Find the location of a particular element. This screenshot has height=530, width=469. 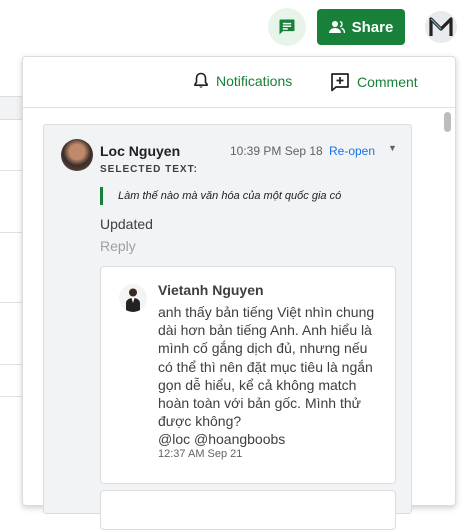

account-avatar is located at coordinates (441, 27).